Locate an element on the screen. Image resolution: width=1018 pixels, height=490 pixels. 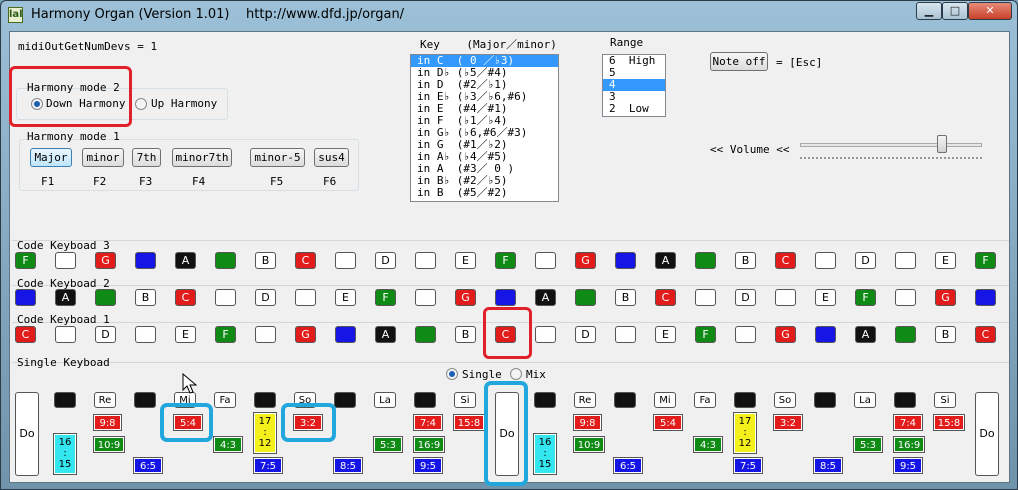
up-harmony-radio is located at coordinates (141, 104).